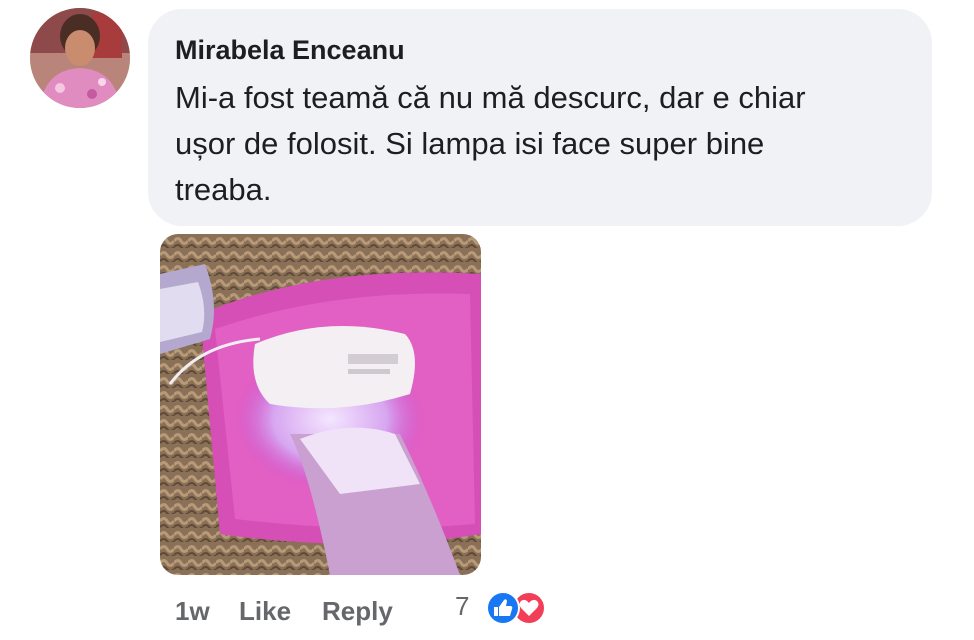 This screenshot has width=974, height=640. I want to click on reaction-count: 7, so click(462, 606).